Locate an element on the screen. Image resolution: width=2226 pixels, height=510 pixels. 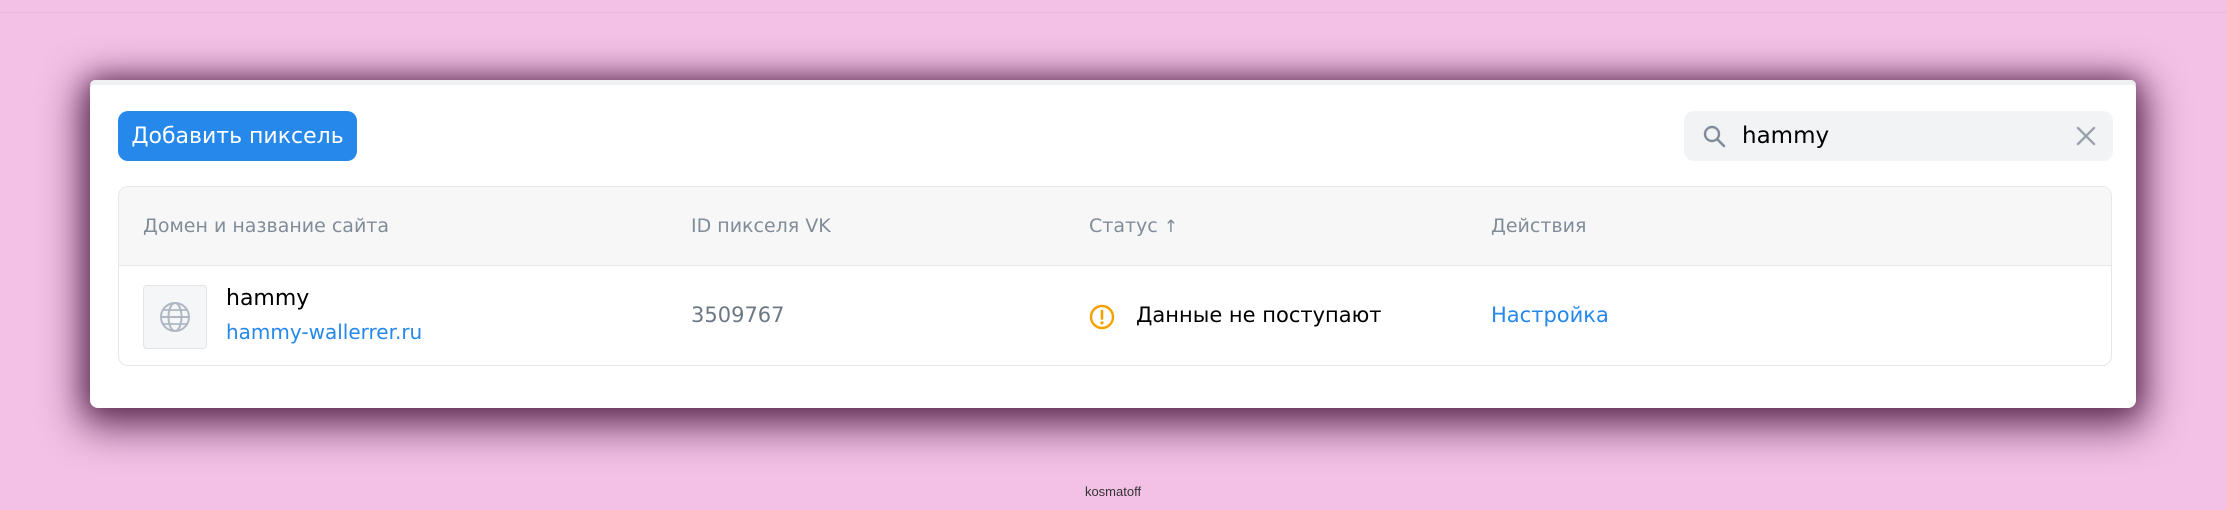
sort-ascending-icon: ↑ is located at coordinates (1170, 227).